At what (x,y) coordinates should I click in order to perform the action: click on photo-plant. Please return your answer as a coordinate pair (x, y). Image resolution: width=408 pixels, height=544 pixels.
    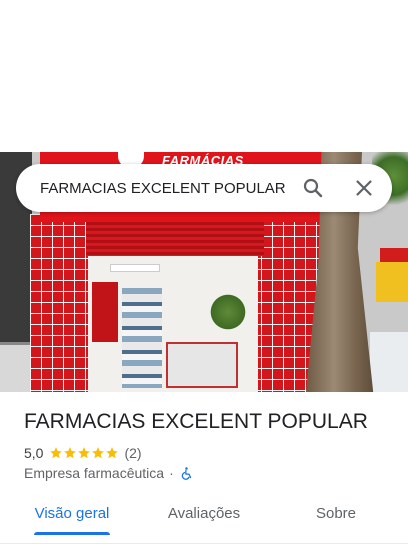
    Looking at the image, I should click on (228, 312).